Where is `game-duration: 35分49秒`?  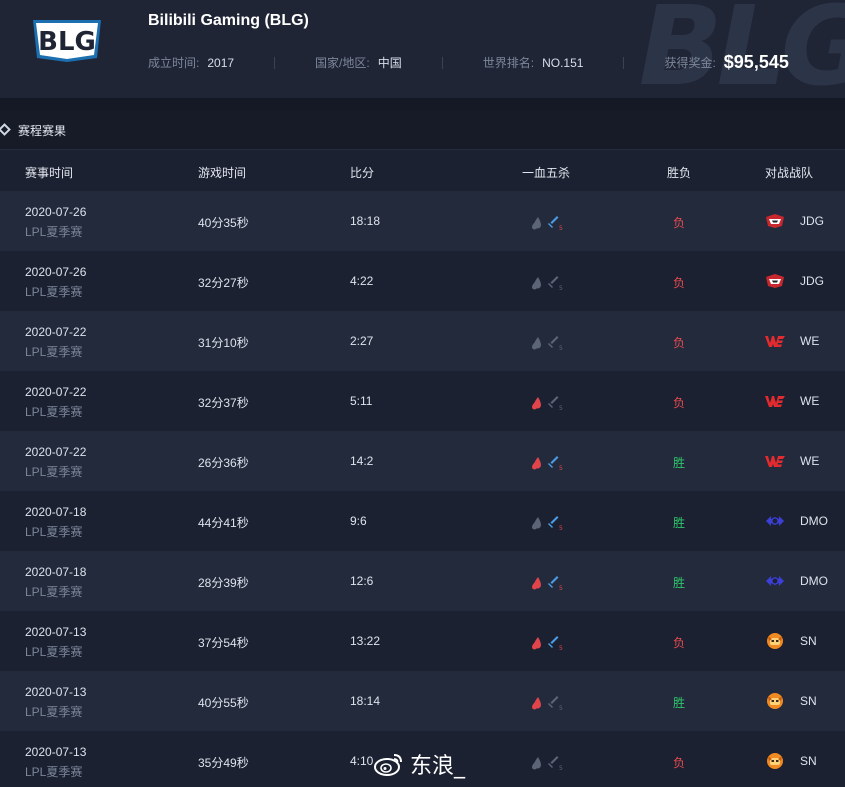
game-duration: 35分49秒 is located at coordinates (223, 763).